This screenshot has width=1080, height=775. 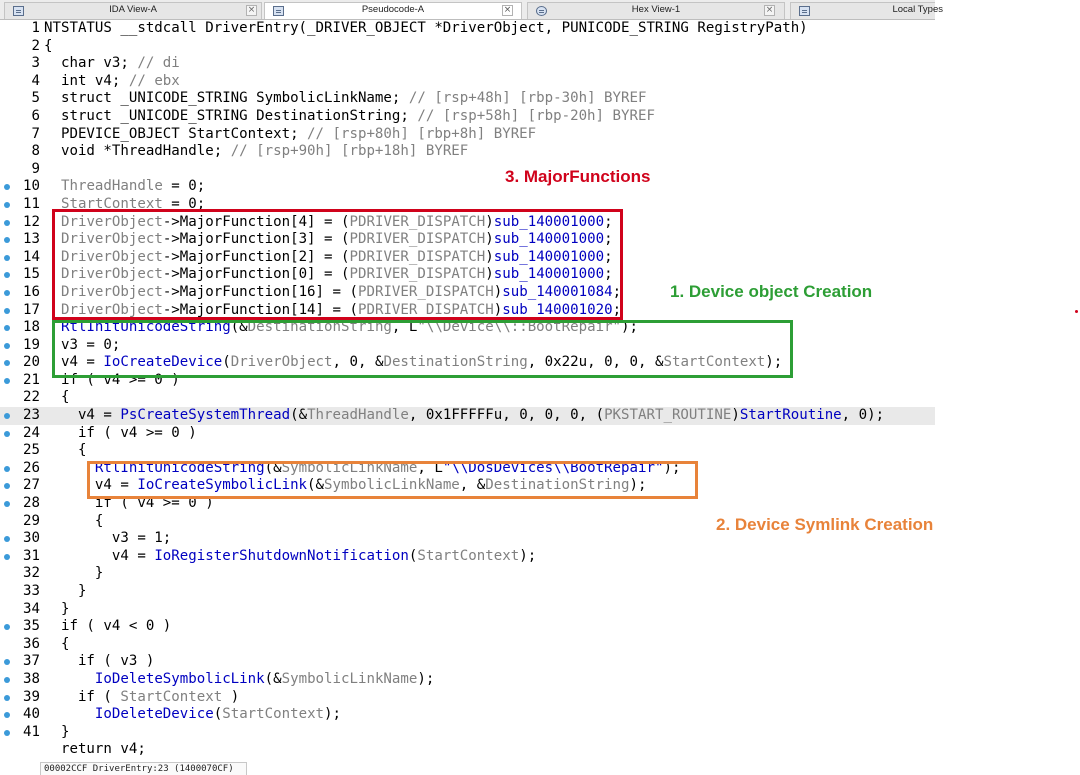 I want to click on code-line: 41 }, so click(x=467, y=733).